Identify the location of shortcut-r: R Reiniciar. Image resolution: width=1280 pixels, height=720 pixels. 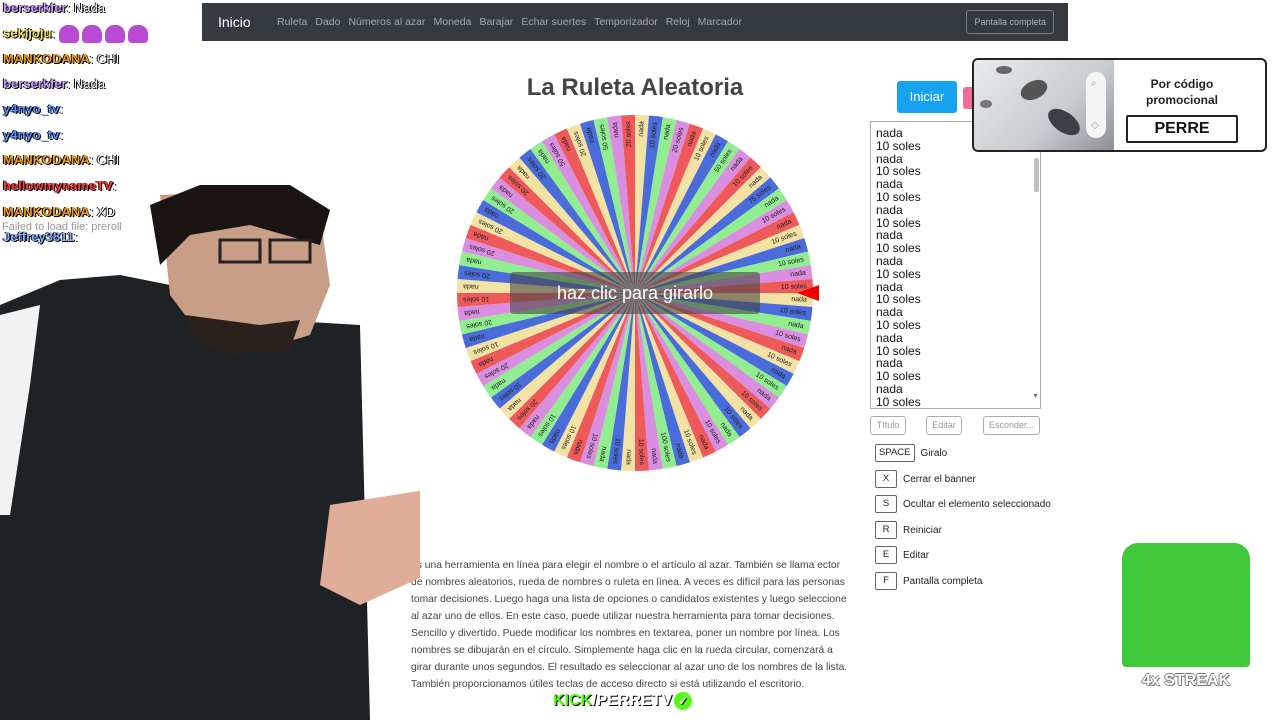
(908, 530).